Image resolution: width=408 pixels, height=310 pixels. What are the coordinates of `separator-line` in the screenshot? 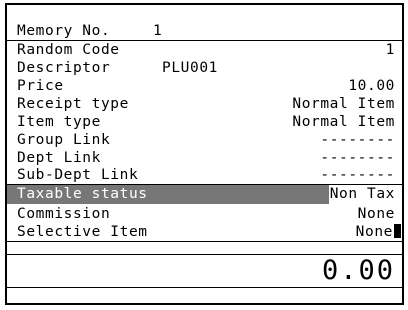 It's located at (204, 241).